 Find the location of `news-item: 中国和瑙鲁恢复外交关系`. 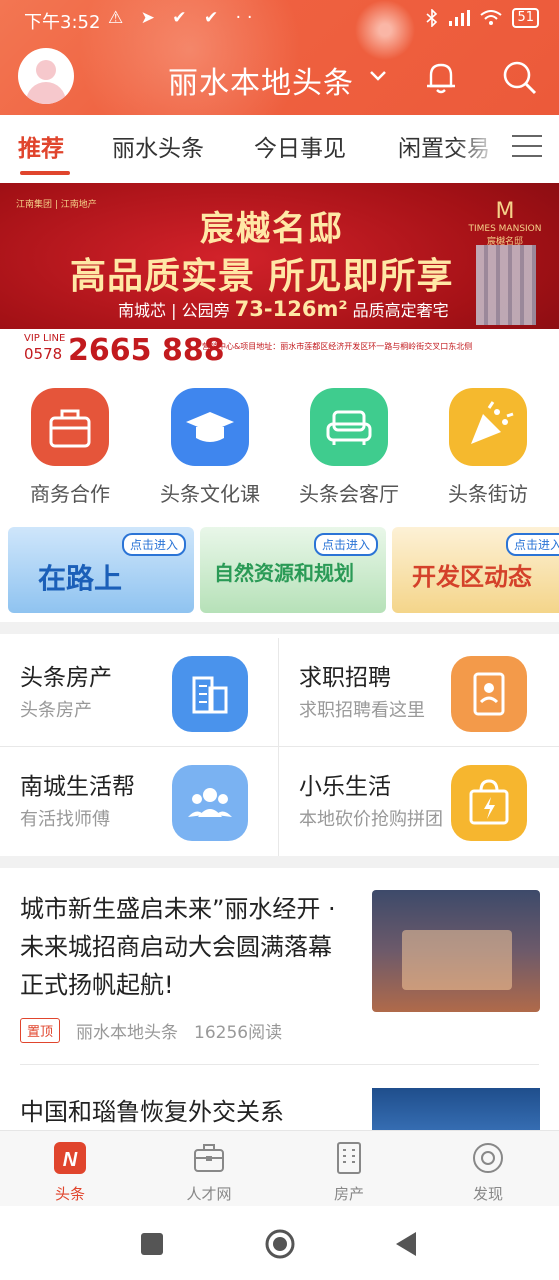

news-item: 中国和瑙鲁恢复外交关系 is located at coordinates (279, 1105).